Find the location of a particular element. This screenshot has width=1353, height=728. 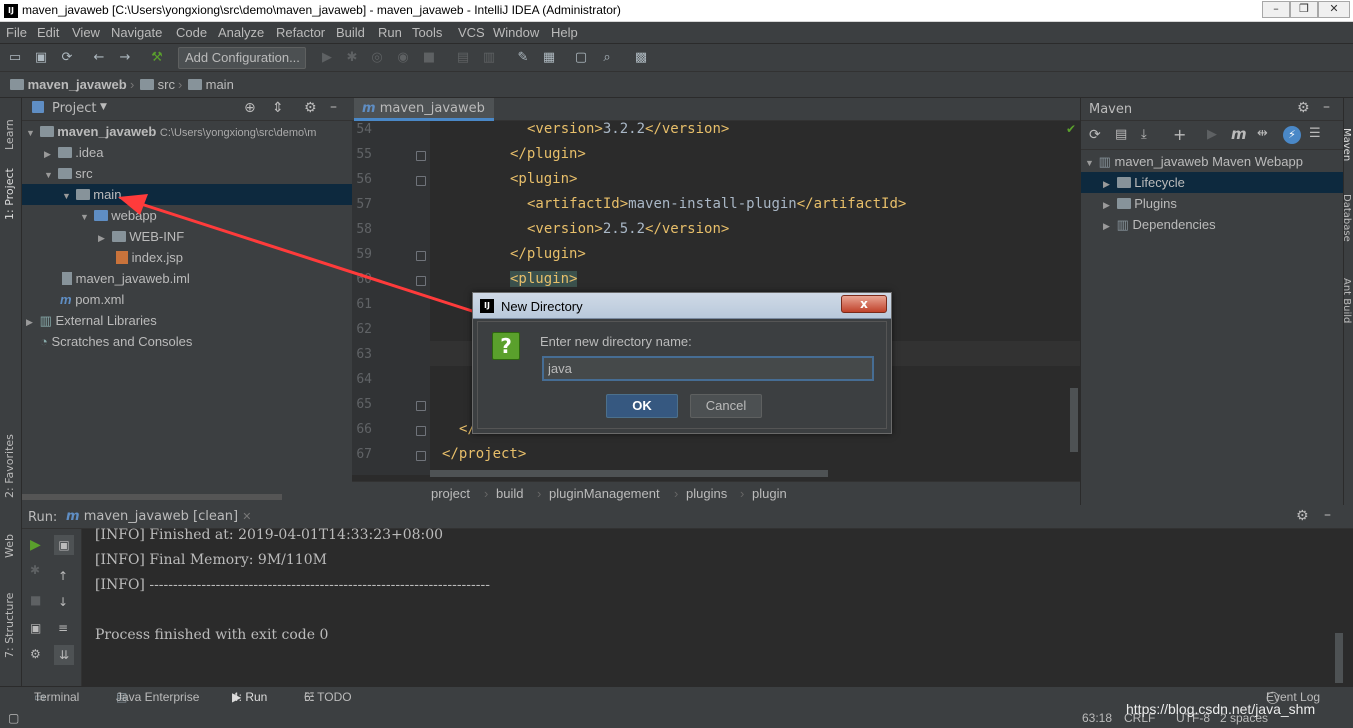

menu-build: Build is located at coordinates (350, 32).